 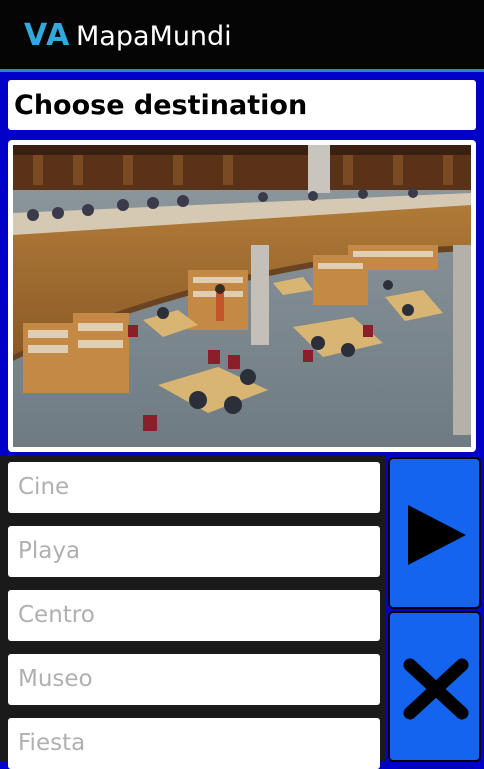 I want to click on play-button, so click(x=434, y=533).